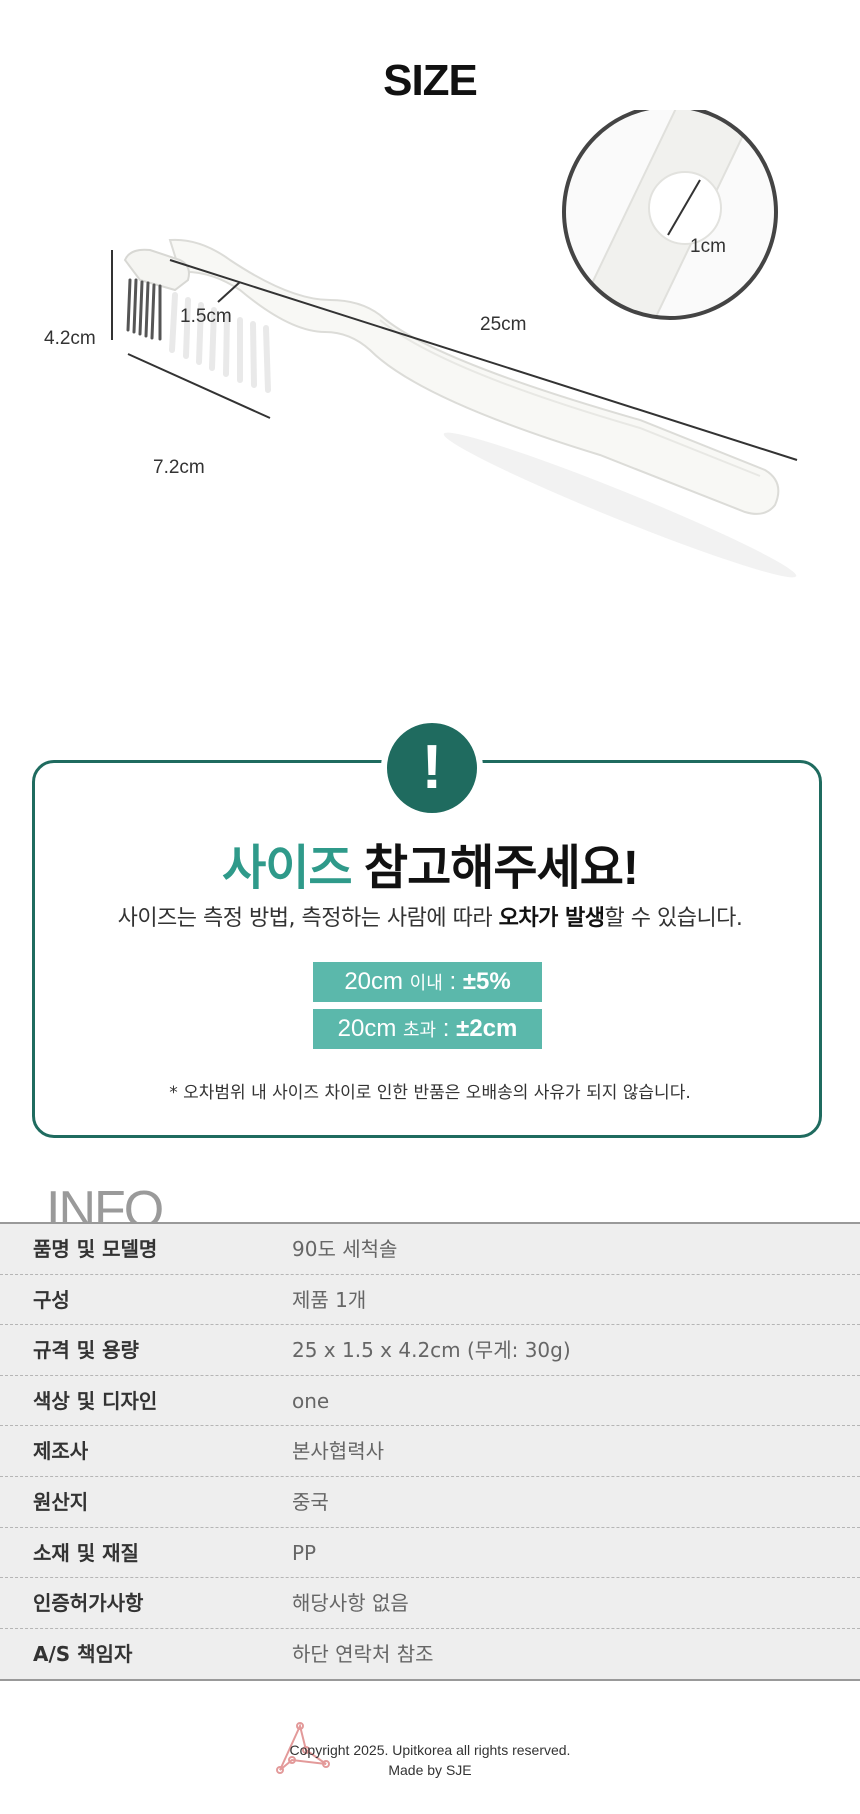 The height and width of the screenshot is (1814, 860). Describe the element at coordinates (61, 1501) in the screenshot. I see `info-key: 원산지` at that location.